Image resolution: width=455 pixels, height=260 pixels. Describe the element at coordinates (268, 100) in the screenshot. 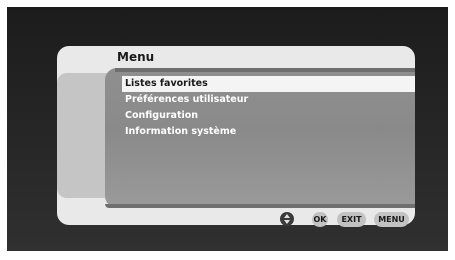

I see `menu-item-preferences-utilisateur: Préférences utilisateur` at that location.